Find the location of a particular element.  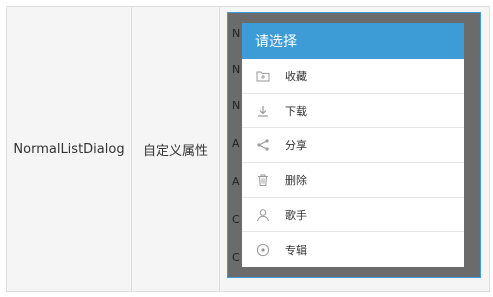

desc-cell-text: 自定义属性 is located at coordinates (175, 151).